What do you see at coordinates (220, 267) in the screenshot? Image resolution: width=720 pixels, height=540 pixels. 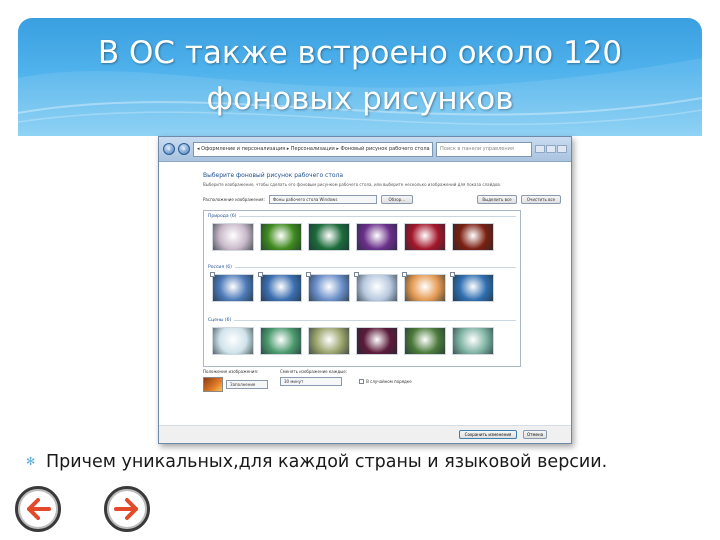 I see `group-label-russia: Россия (6)` at bounding box center [220, 267].